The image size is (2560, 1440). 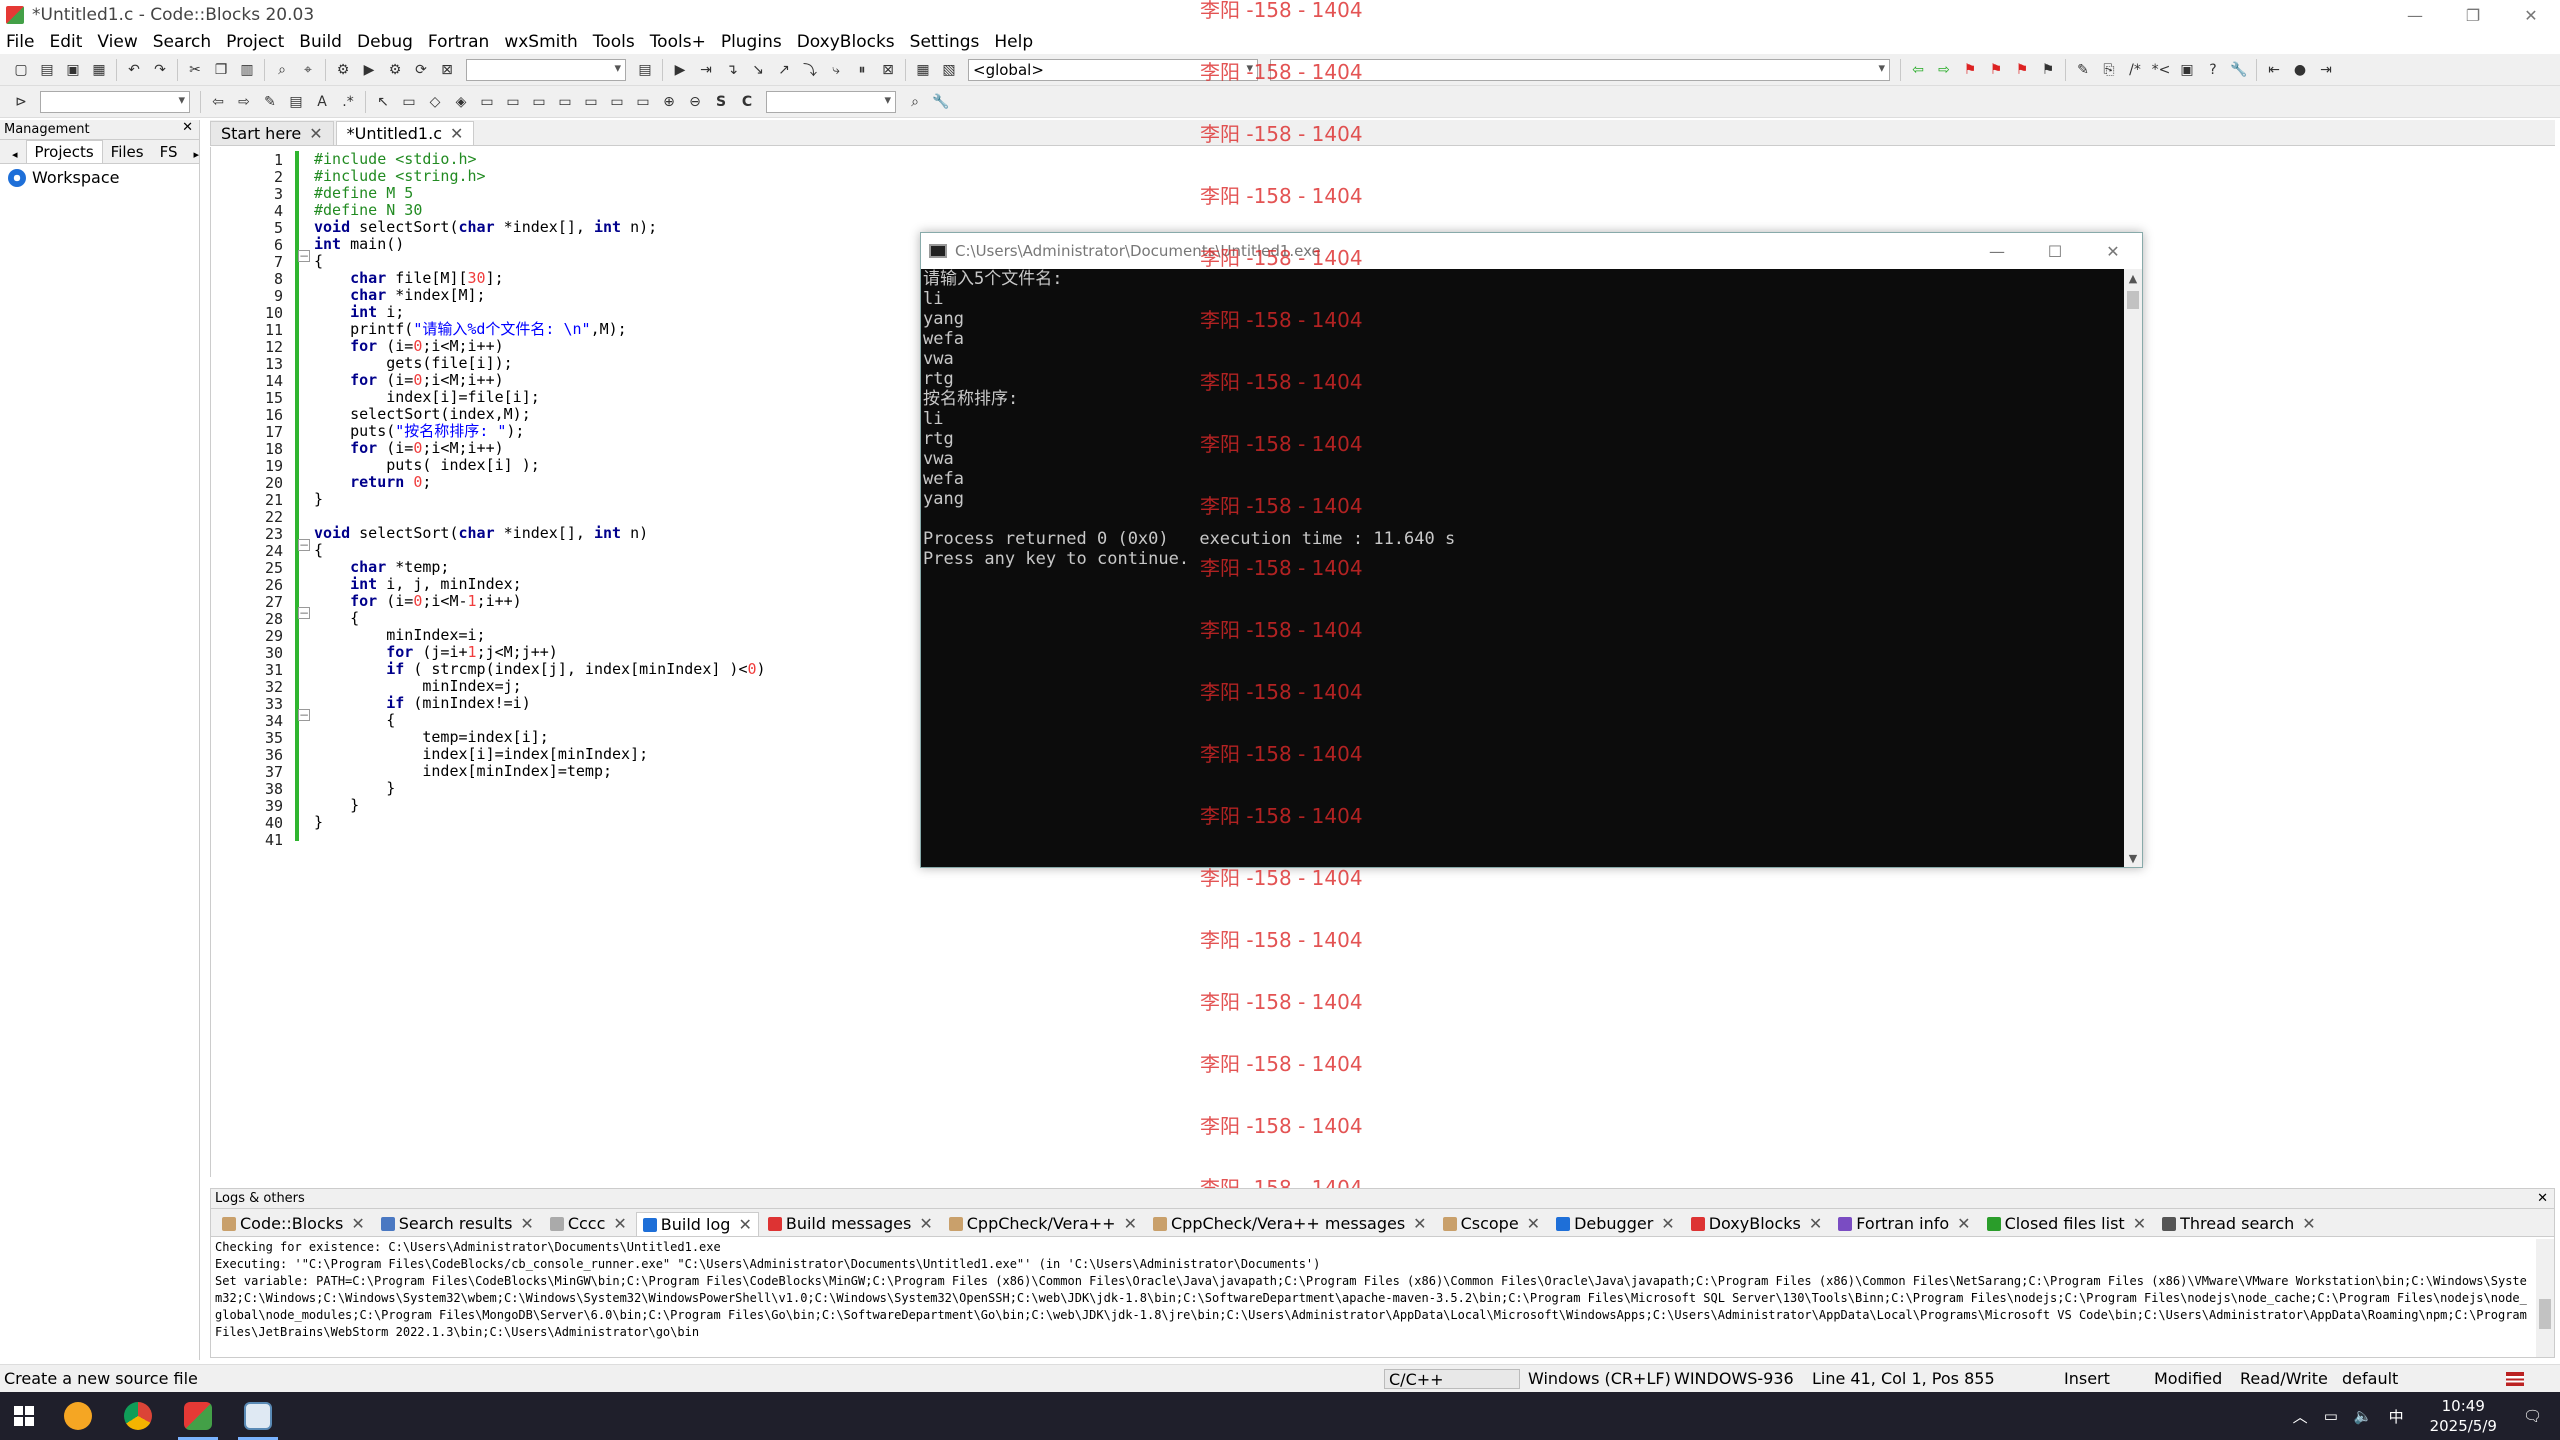 I want to click on nav-back-icon: ⇦, so click(x=218, y=102).